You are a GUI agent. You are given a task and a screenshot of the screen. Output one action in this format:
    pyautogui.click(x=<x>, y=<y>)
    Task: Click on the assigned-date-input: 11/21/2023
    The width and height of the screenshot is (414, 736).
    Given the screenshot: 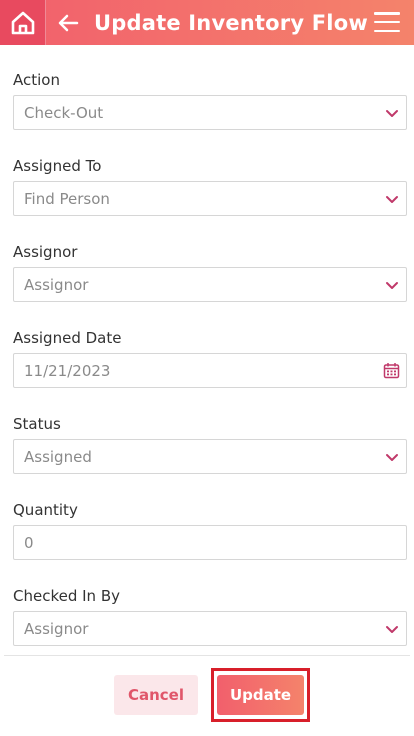 What is the action you would take?
    pyautogui.click(x=210, y=370)
    